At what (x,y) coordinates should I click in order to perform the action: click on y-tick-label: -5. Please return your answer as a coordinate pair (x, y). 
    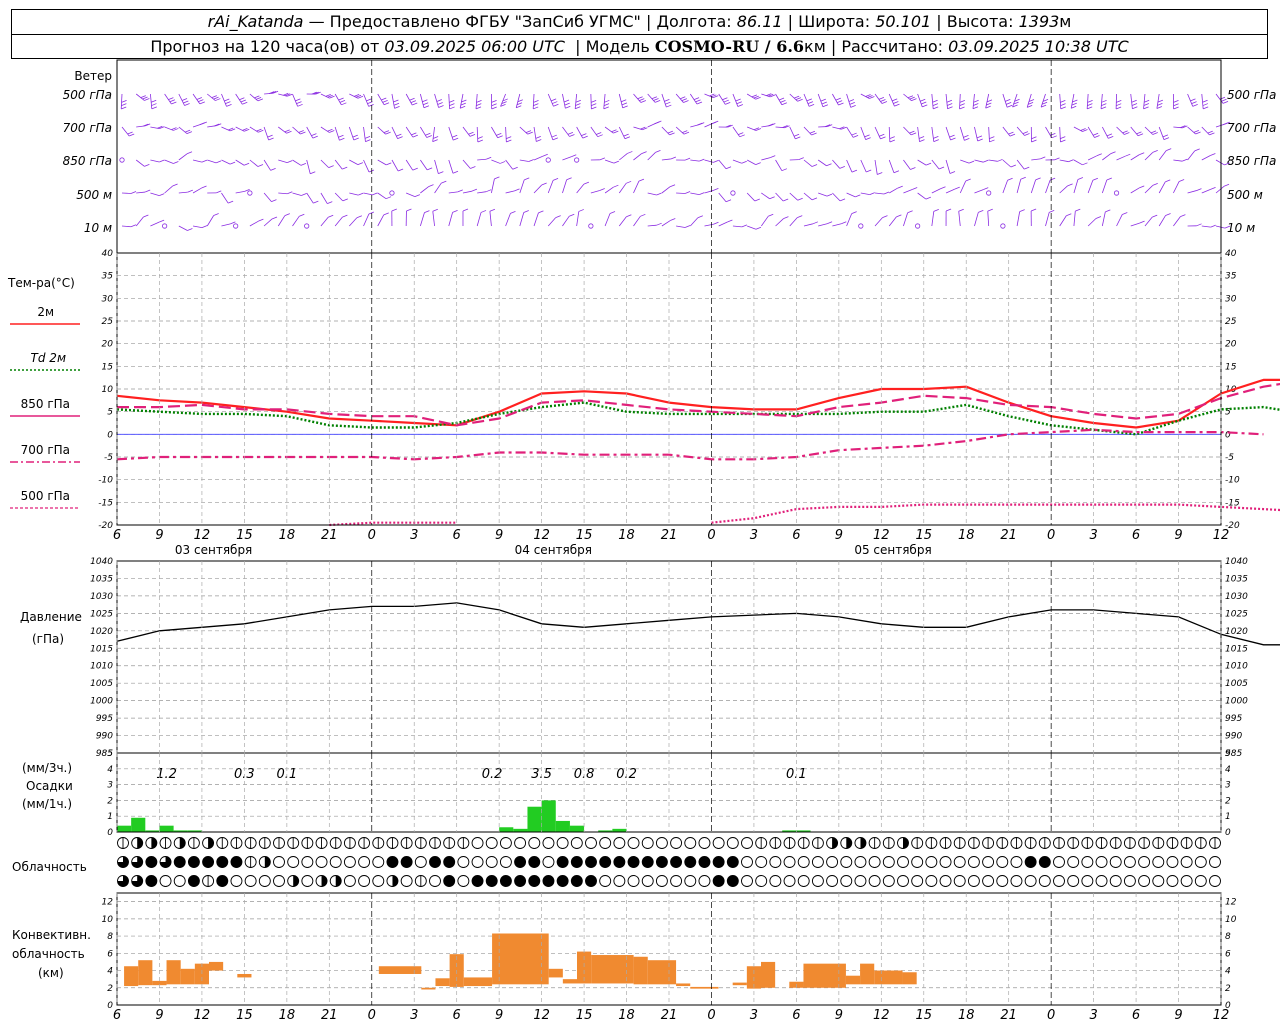
    Looking at the image, I should click on (1229, 458).